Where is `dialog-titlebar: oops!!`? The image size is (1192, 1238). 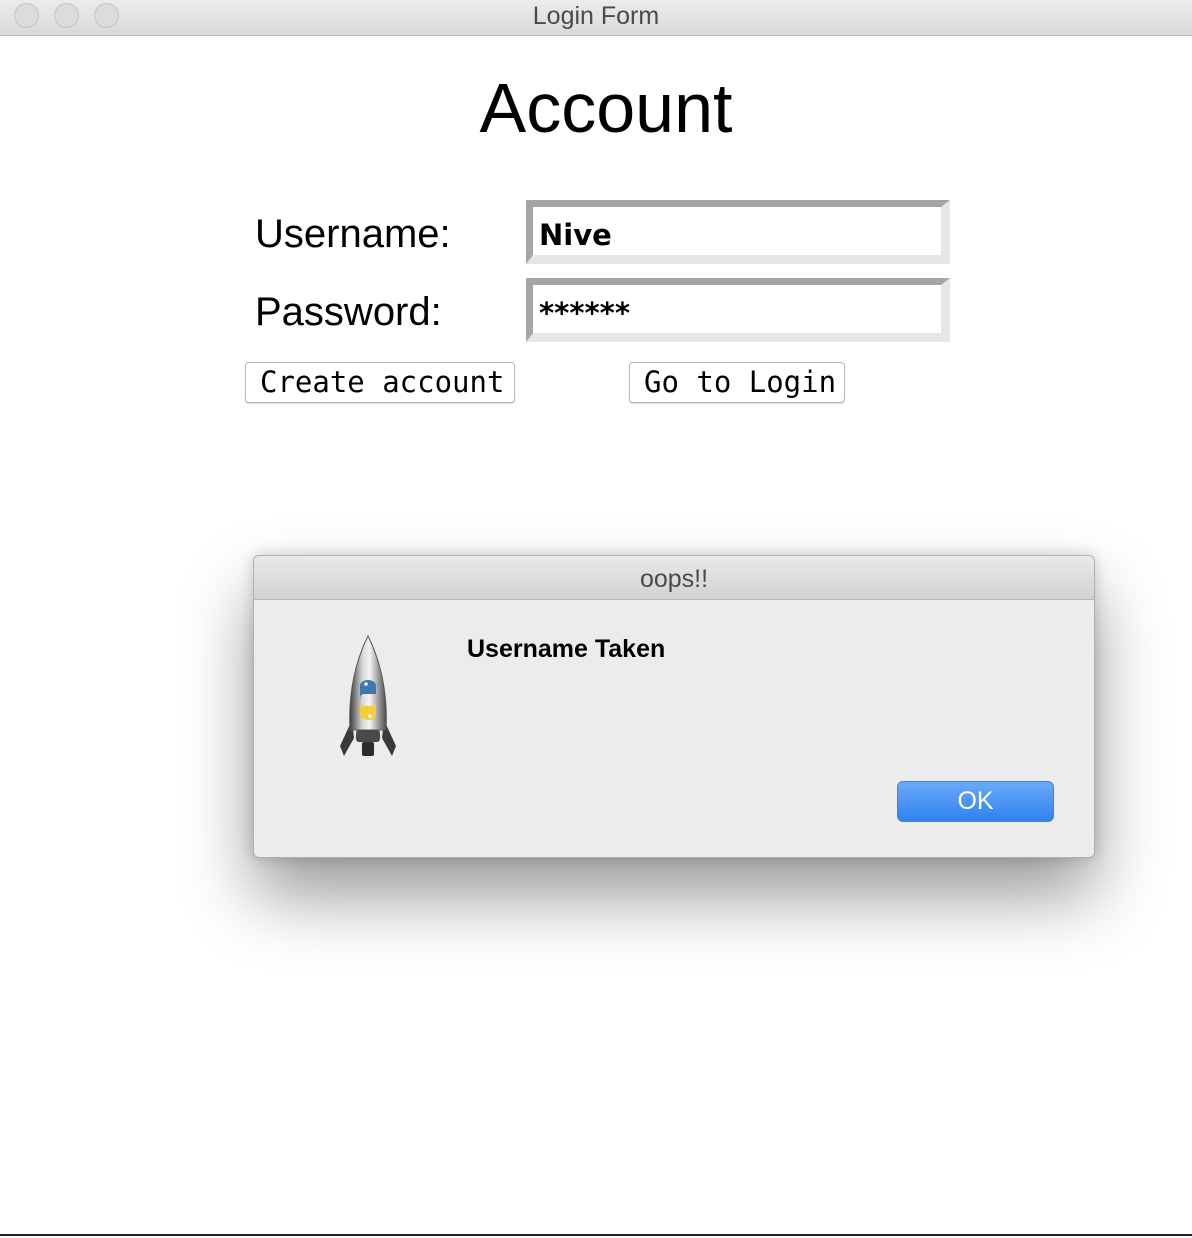
dialog-titlebar: oops!! is located at coordinates (674, 578).